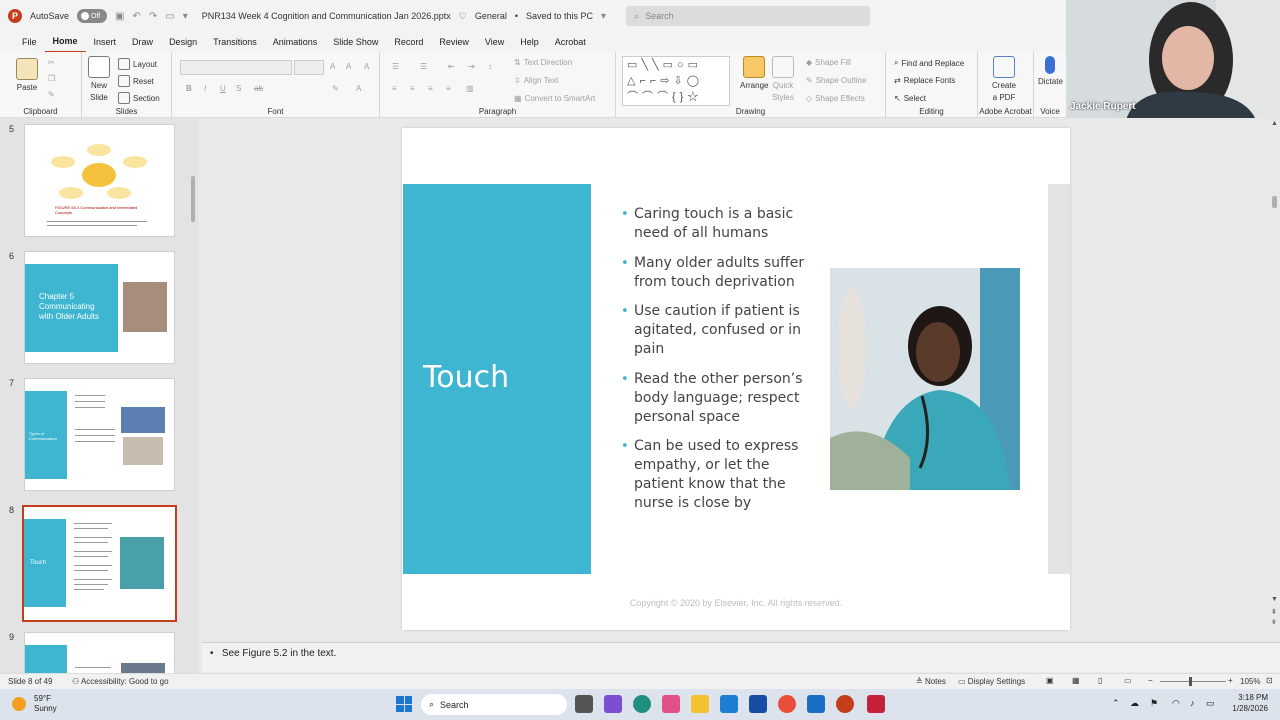 This screenshot has width=1280, height=720. I want to click on search-box: ⌕ Search, so click(748, 16).